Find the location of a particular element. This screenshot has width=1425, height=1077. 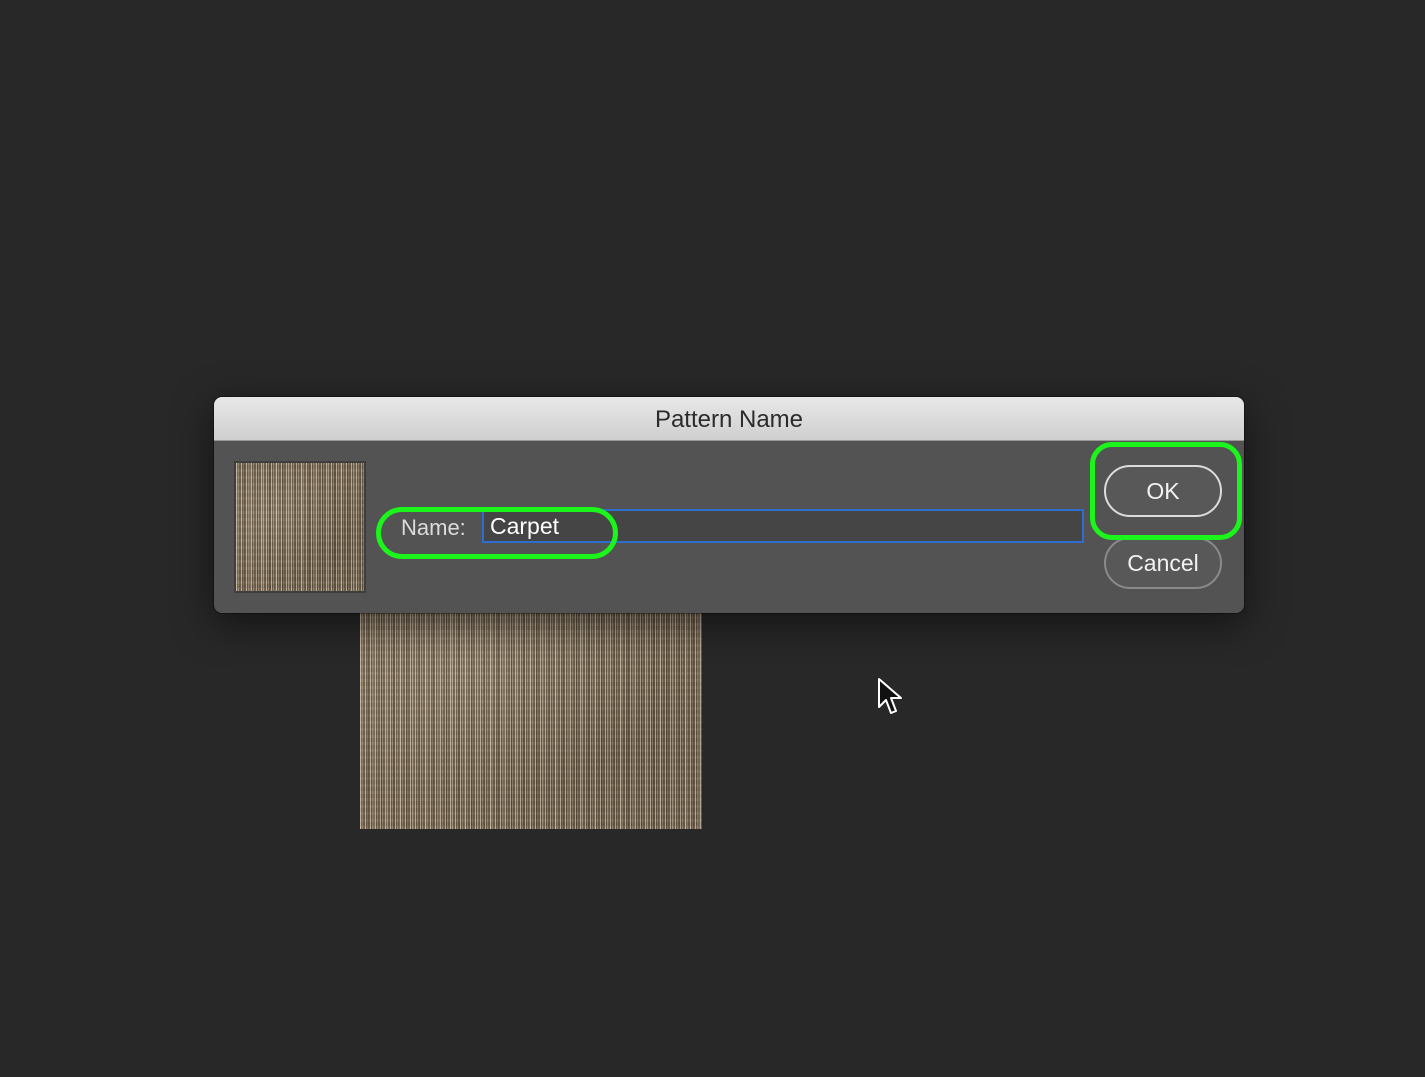

dialog-title: Pattern Name is located at coordinates (729, 419).